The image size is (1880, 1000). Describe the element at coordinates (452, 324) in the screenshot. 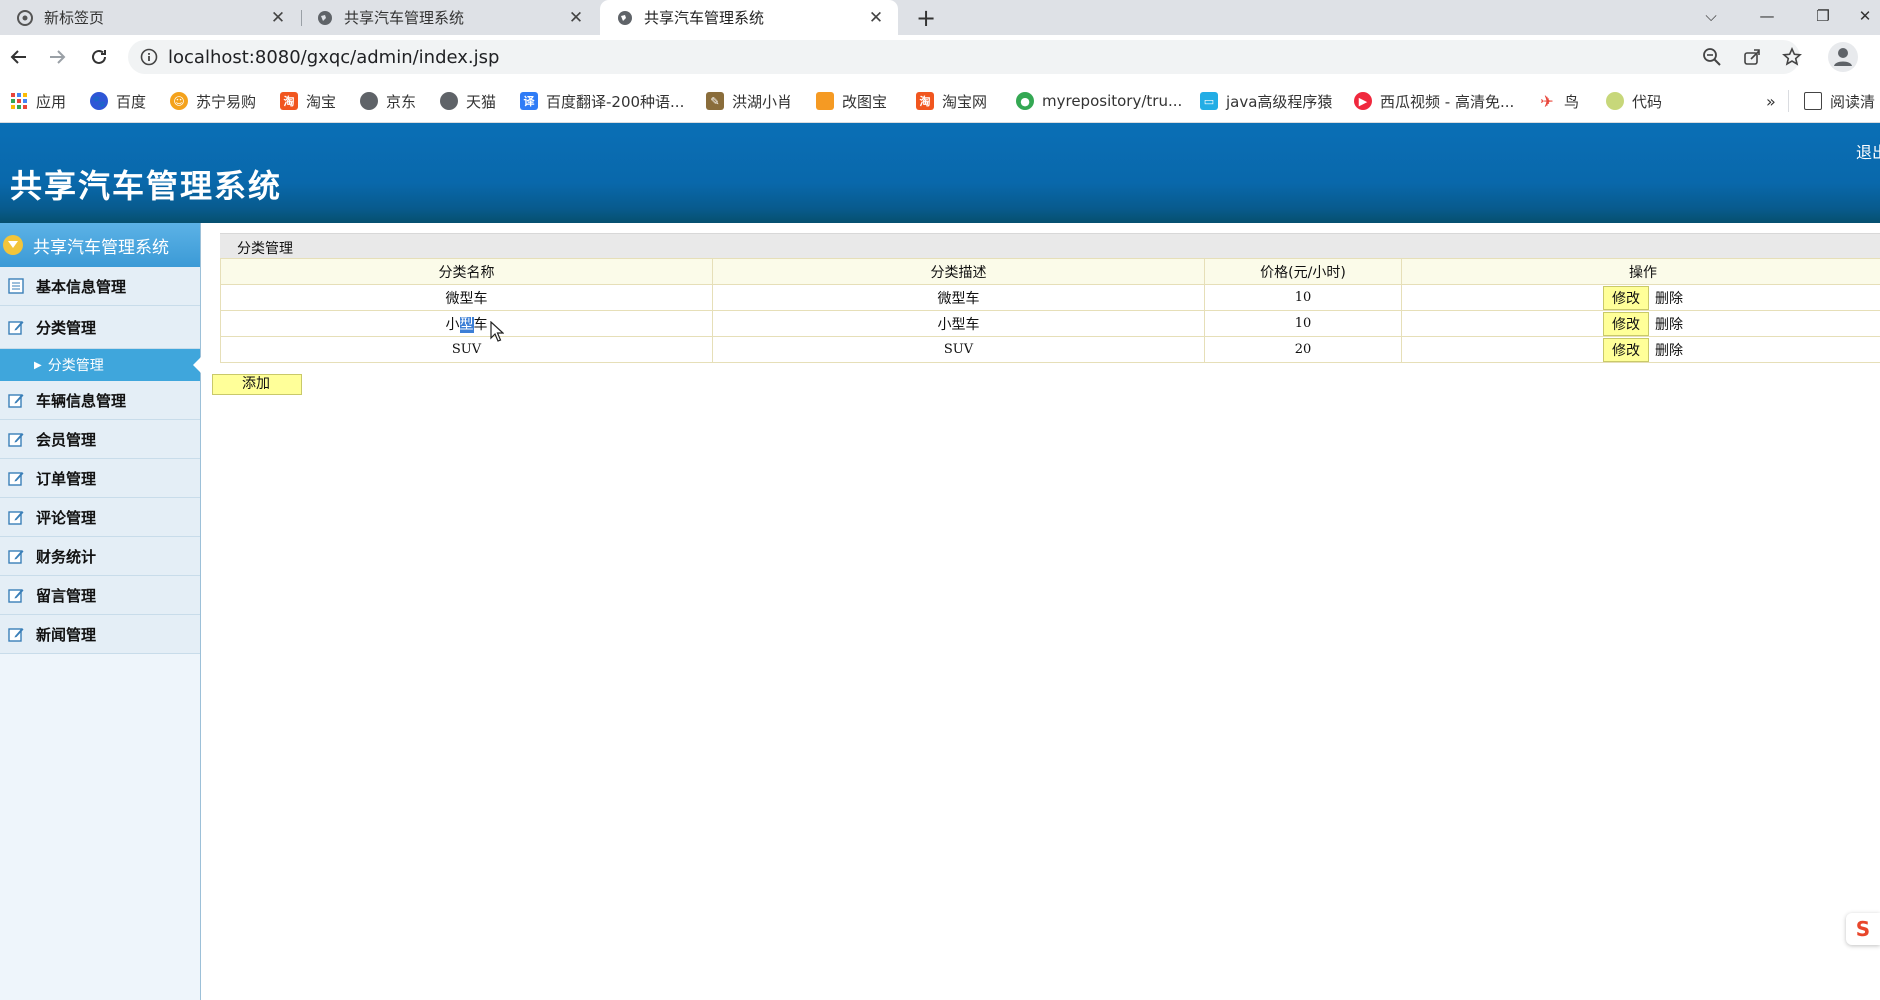

I see `cell-name-text: 小` at that location.